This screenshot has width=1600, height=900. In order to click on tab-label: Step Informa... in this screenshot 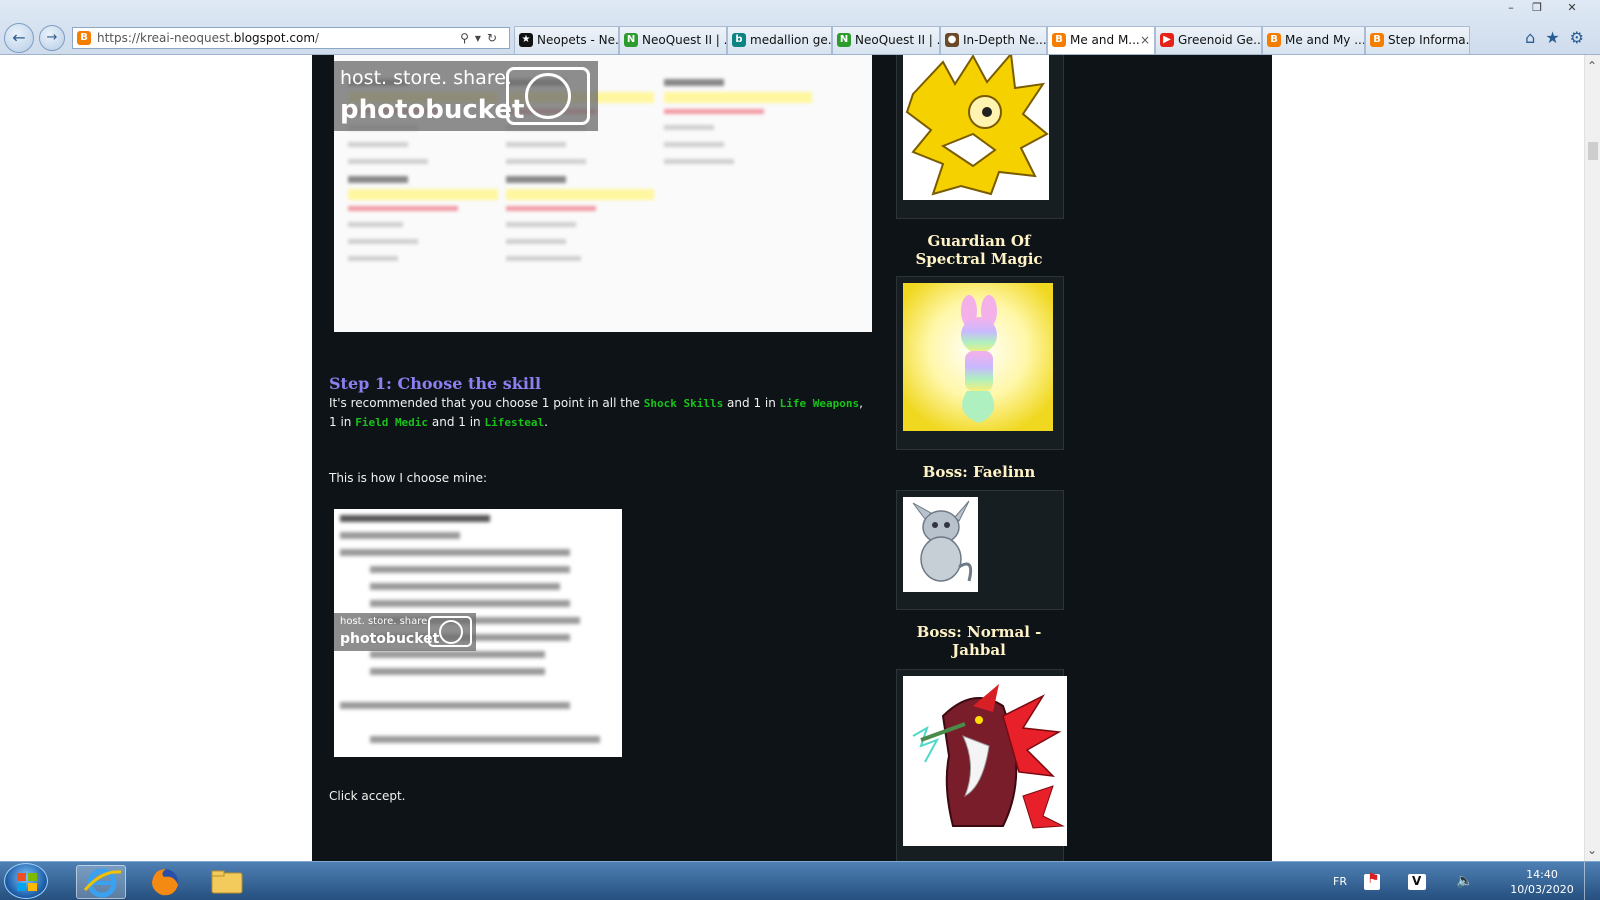, I will do `click(1429, 40)`.